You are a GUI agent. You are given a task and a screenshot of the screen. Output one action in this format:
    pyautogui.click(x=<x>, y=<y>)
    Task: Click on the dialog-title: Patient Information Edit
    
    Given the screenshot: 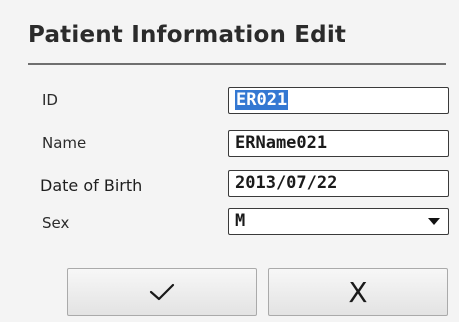 What is the action you would take?
    pyautogui.click(x=187, y=35)
    